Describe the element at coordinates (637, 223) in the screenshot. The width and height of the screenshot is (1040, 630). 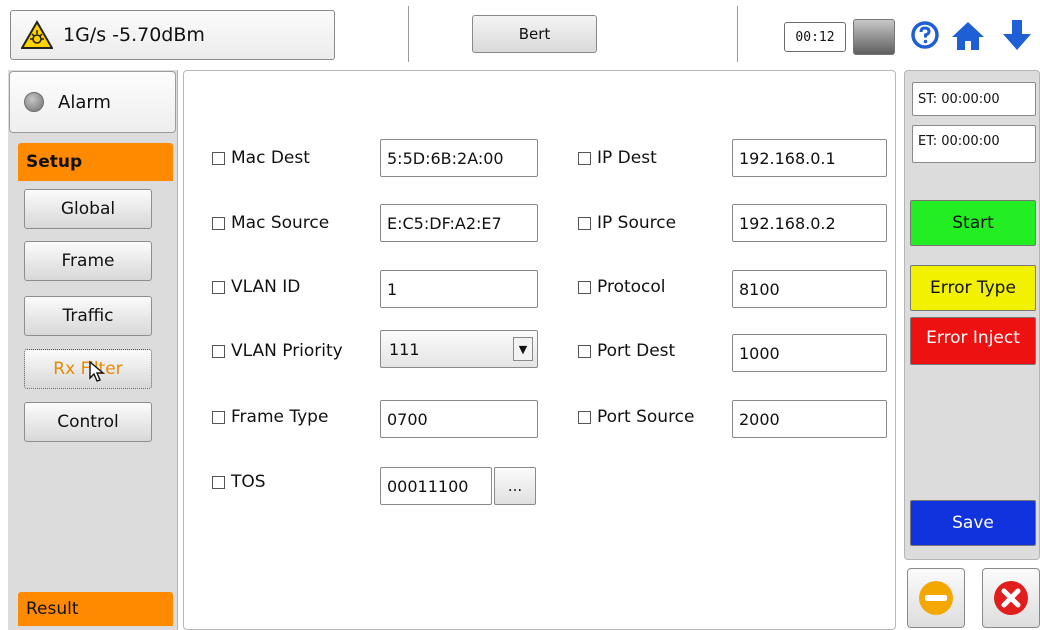
I see `ip-source-label: IP Source` at that location.